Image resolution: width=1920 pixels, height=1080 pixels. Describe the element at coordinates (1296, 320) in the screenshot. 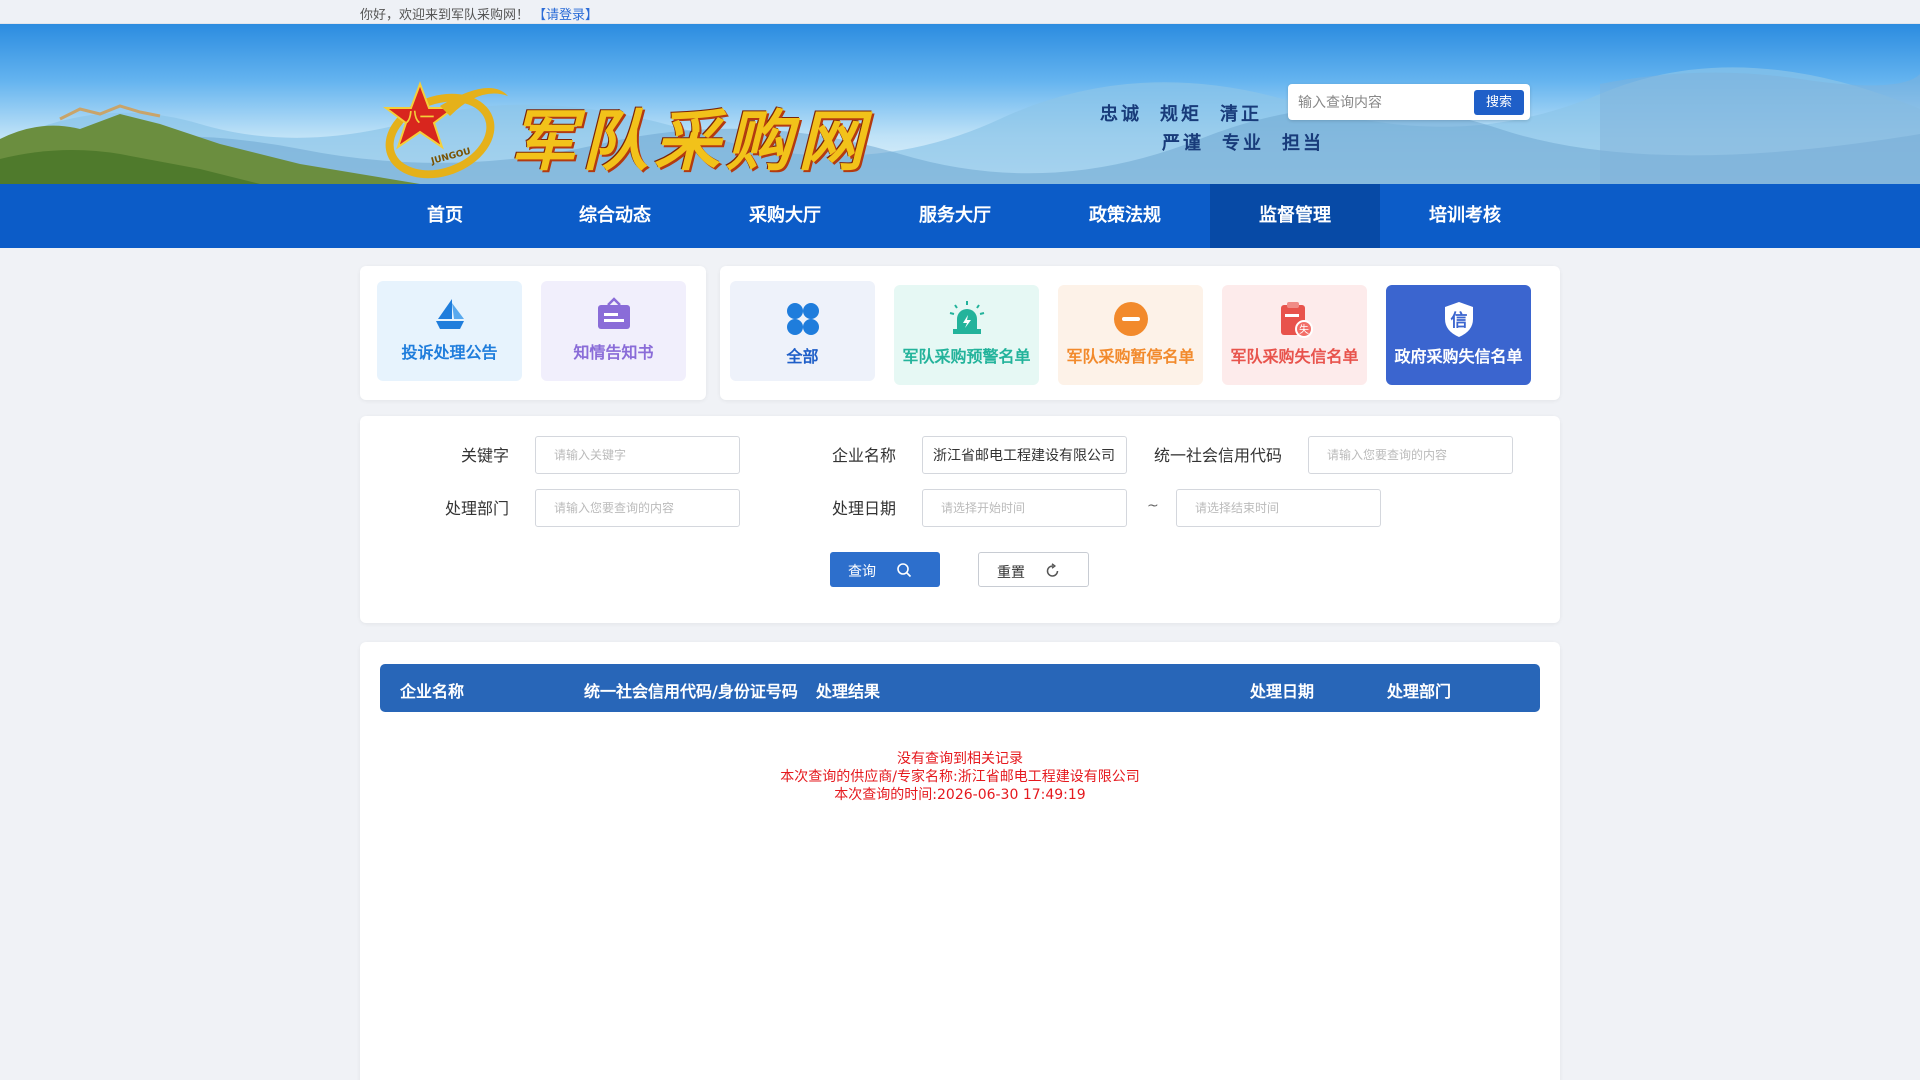

I see `credit-loss-icon: 失` at that location.